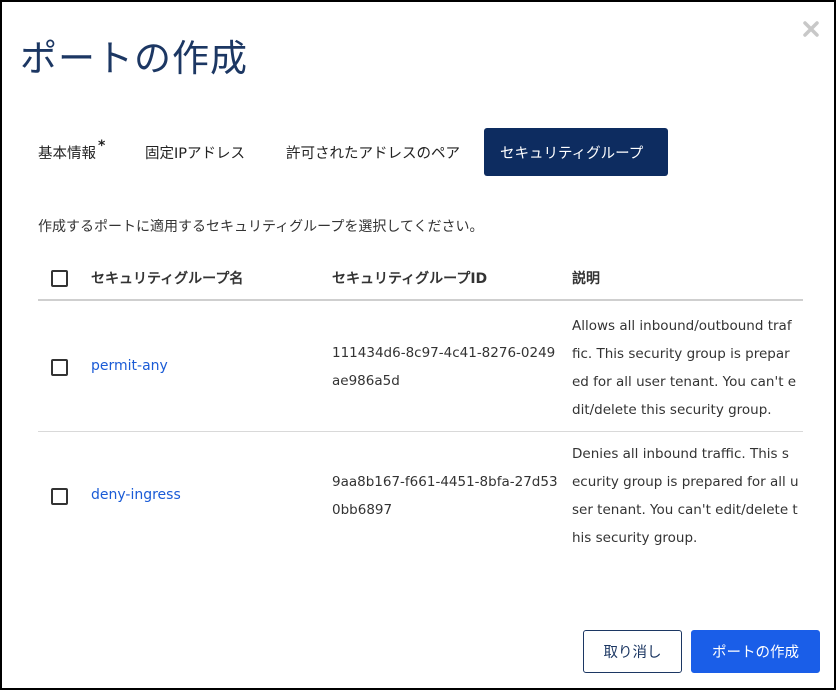 Image resolution: width=836 pixels, height=690 pixels. Describe the element at coordinates (420, 431) in the screenshot. I see `row-divider` at that location.